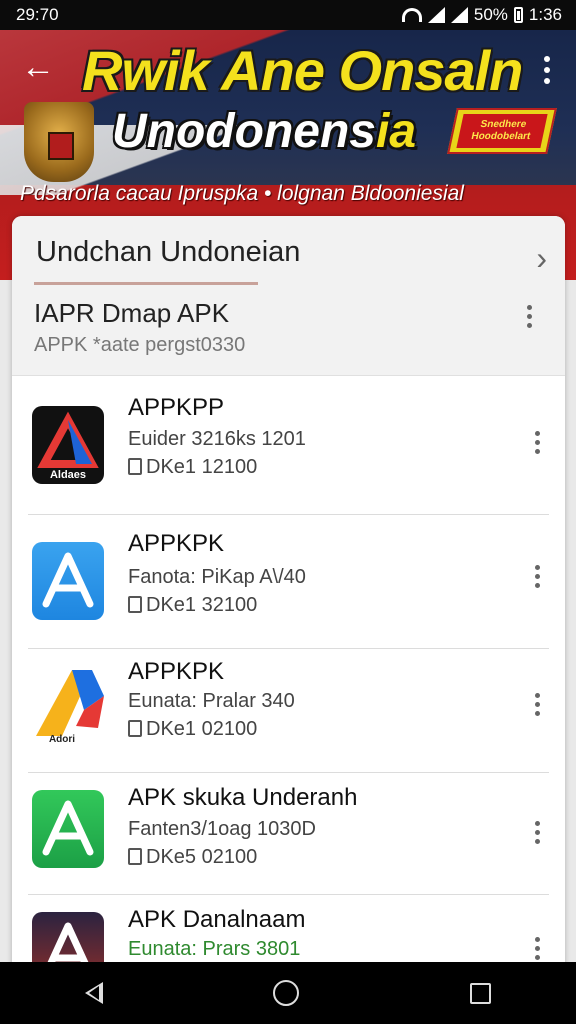 This screenshot has width=576, height=1024. I want to click on status-bar: 29:70 50% 1:36, so click(288, 15).